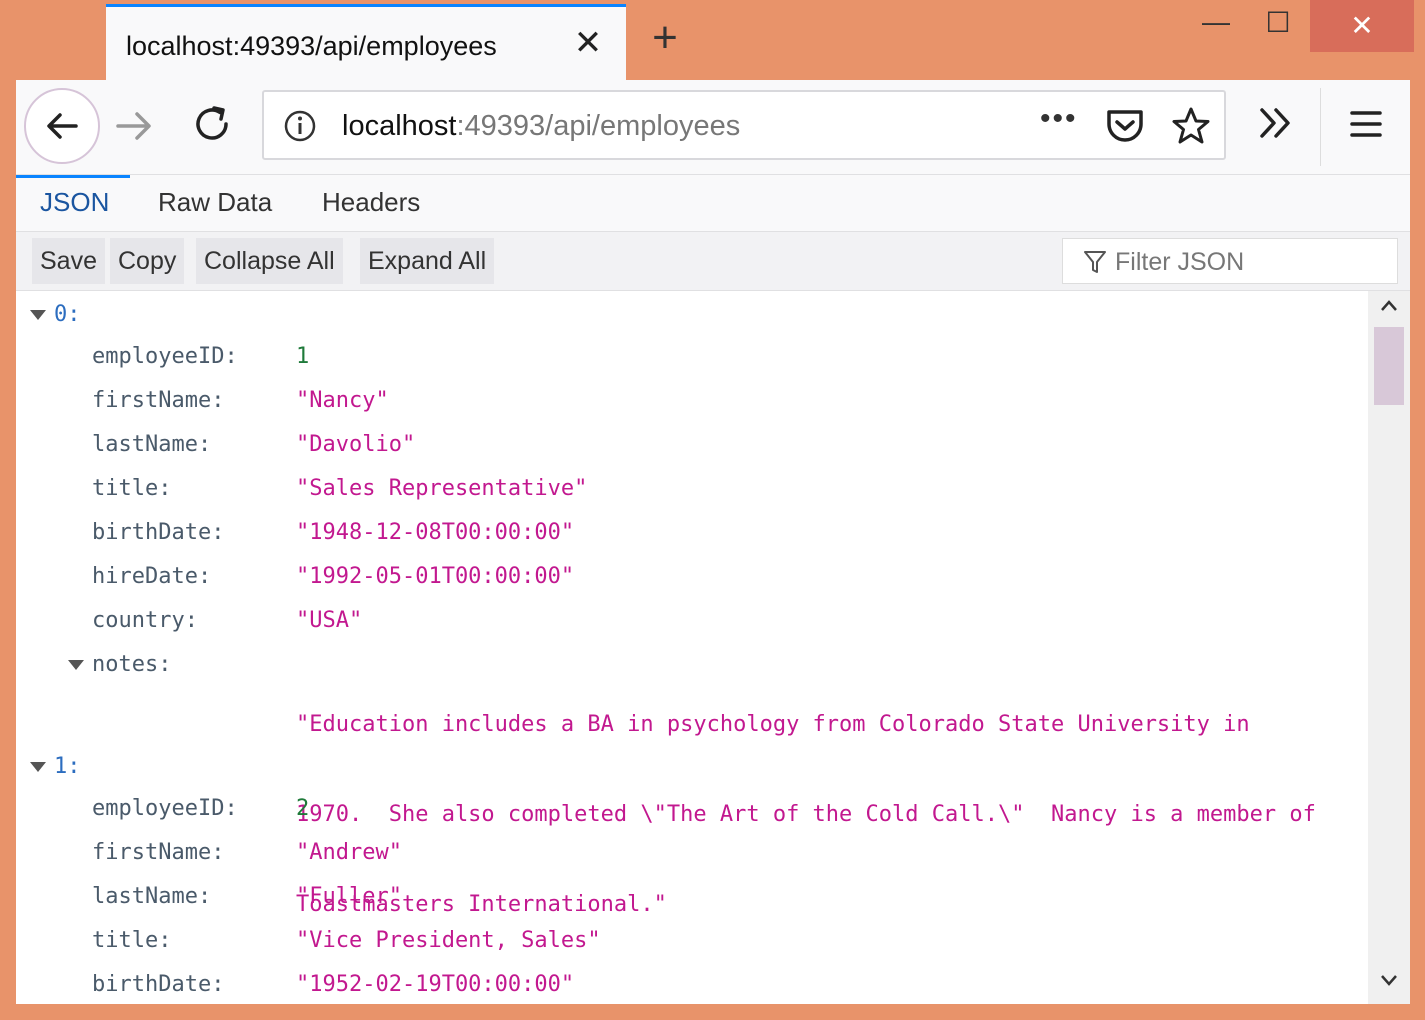  I want to click on json-value: "Davolio", so click(356, 444).